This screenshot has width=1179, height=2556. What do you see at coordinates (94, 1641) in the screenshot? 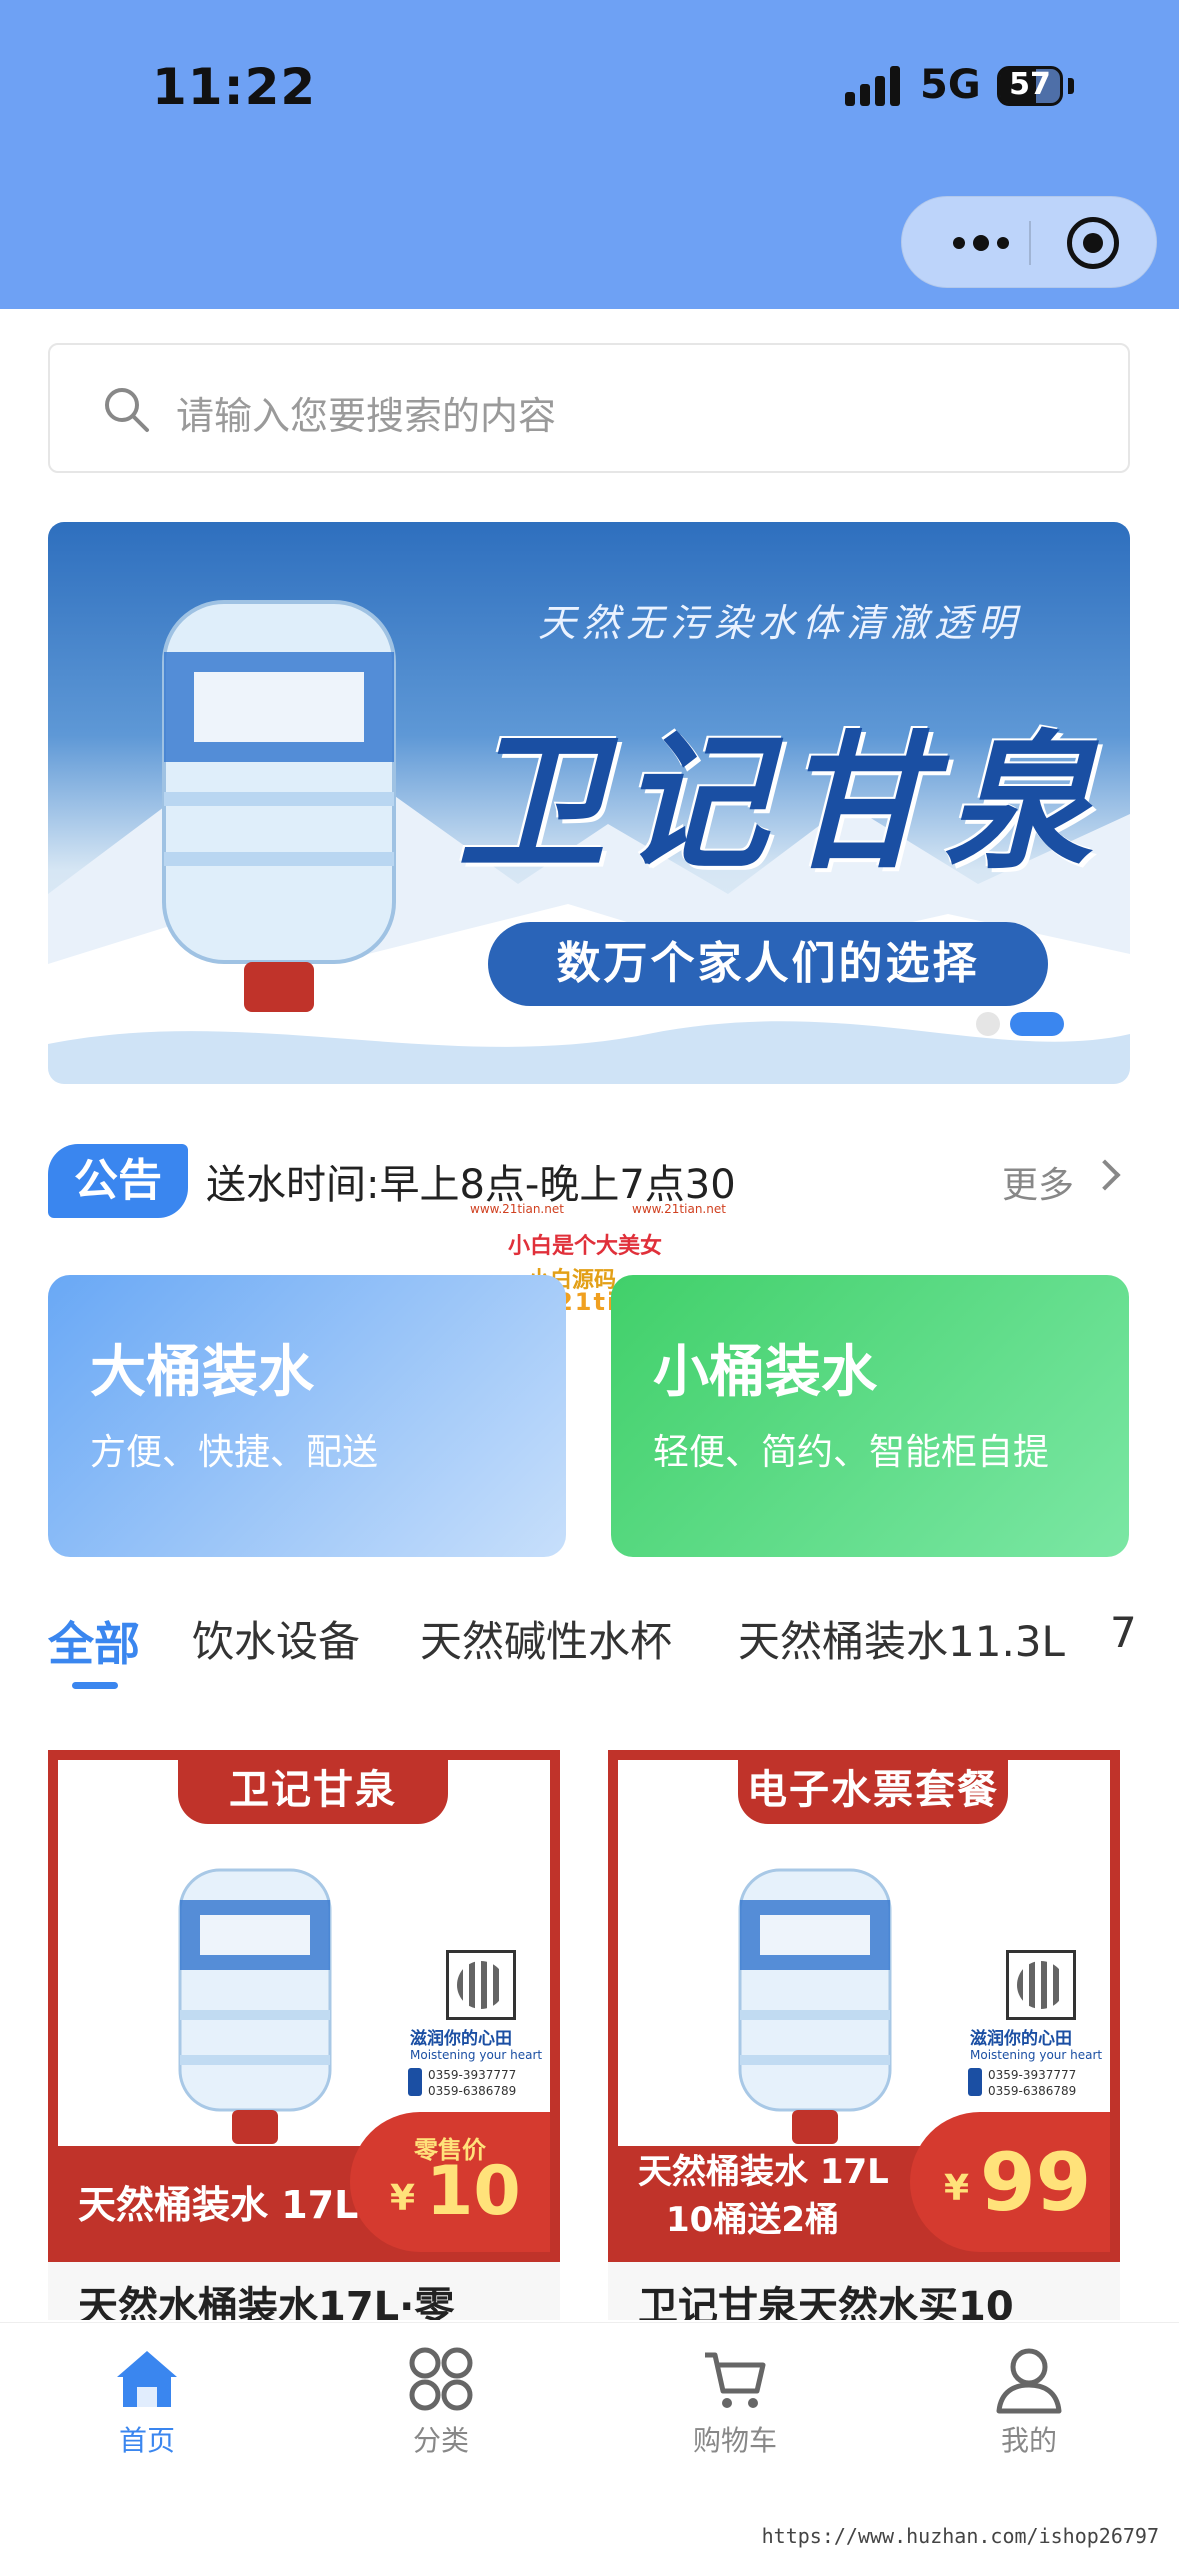
I see `tab-all: 全部` at bounding box center [94, 1641].